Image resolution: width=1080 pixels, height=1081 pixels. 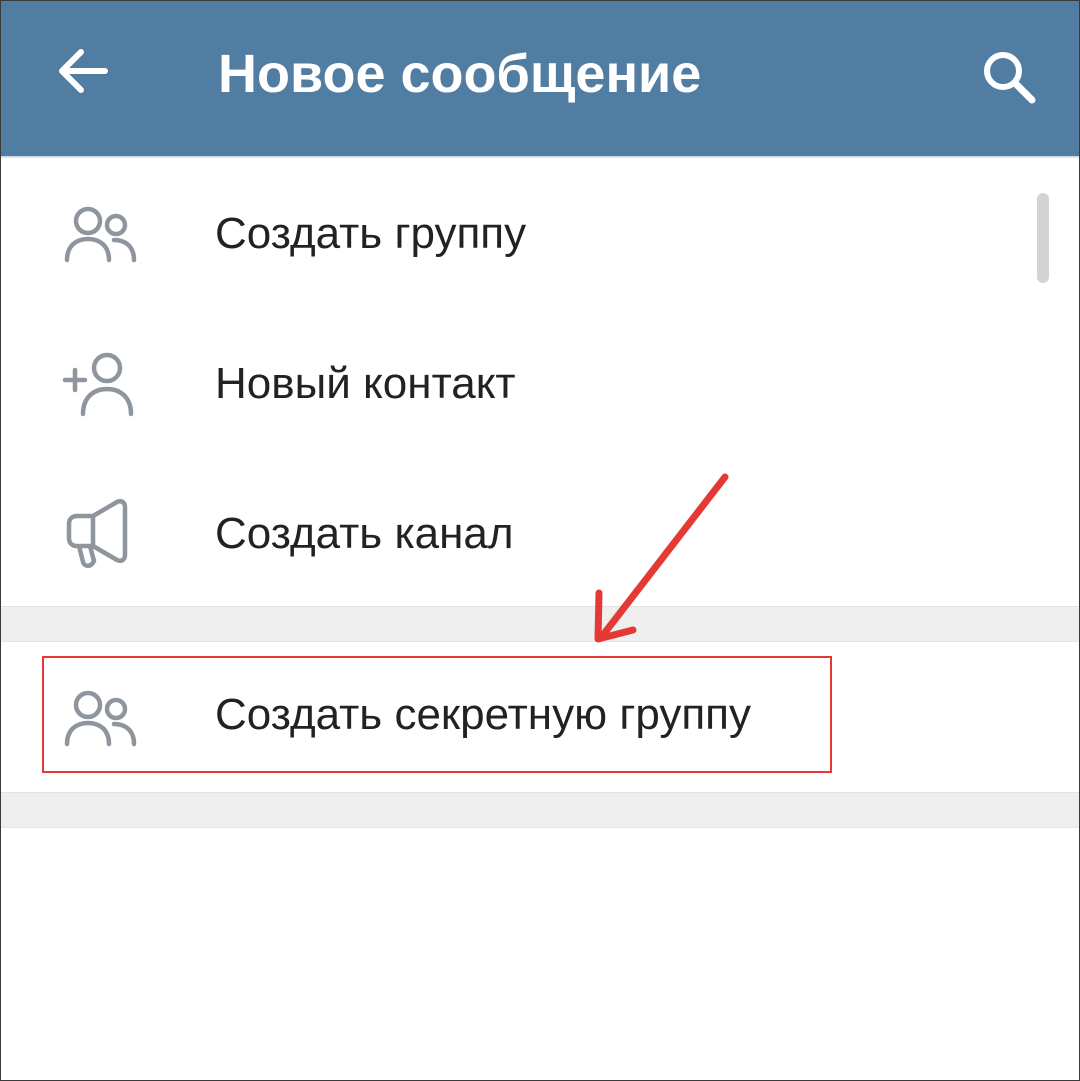 I want to click on search-icon, so click(x=1010, y=78).